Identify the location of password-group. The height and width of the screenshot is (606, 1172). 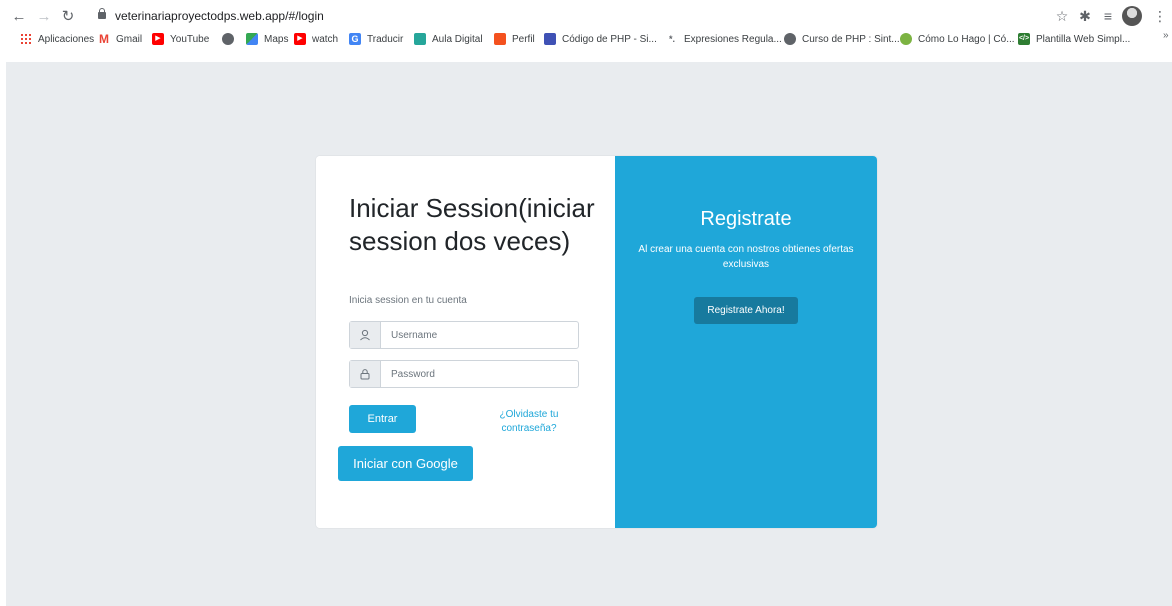
(464, 374).